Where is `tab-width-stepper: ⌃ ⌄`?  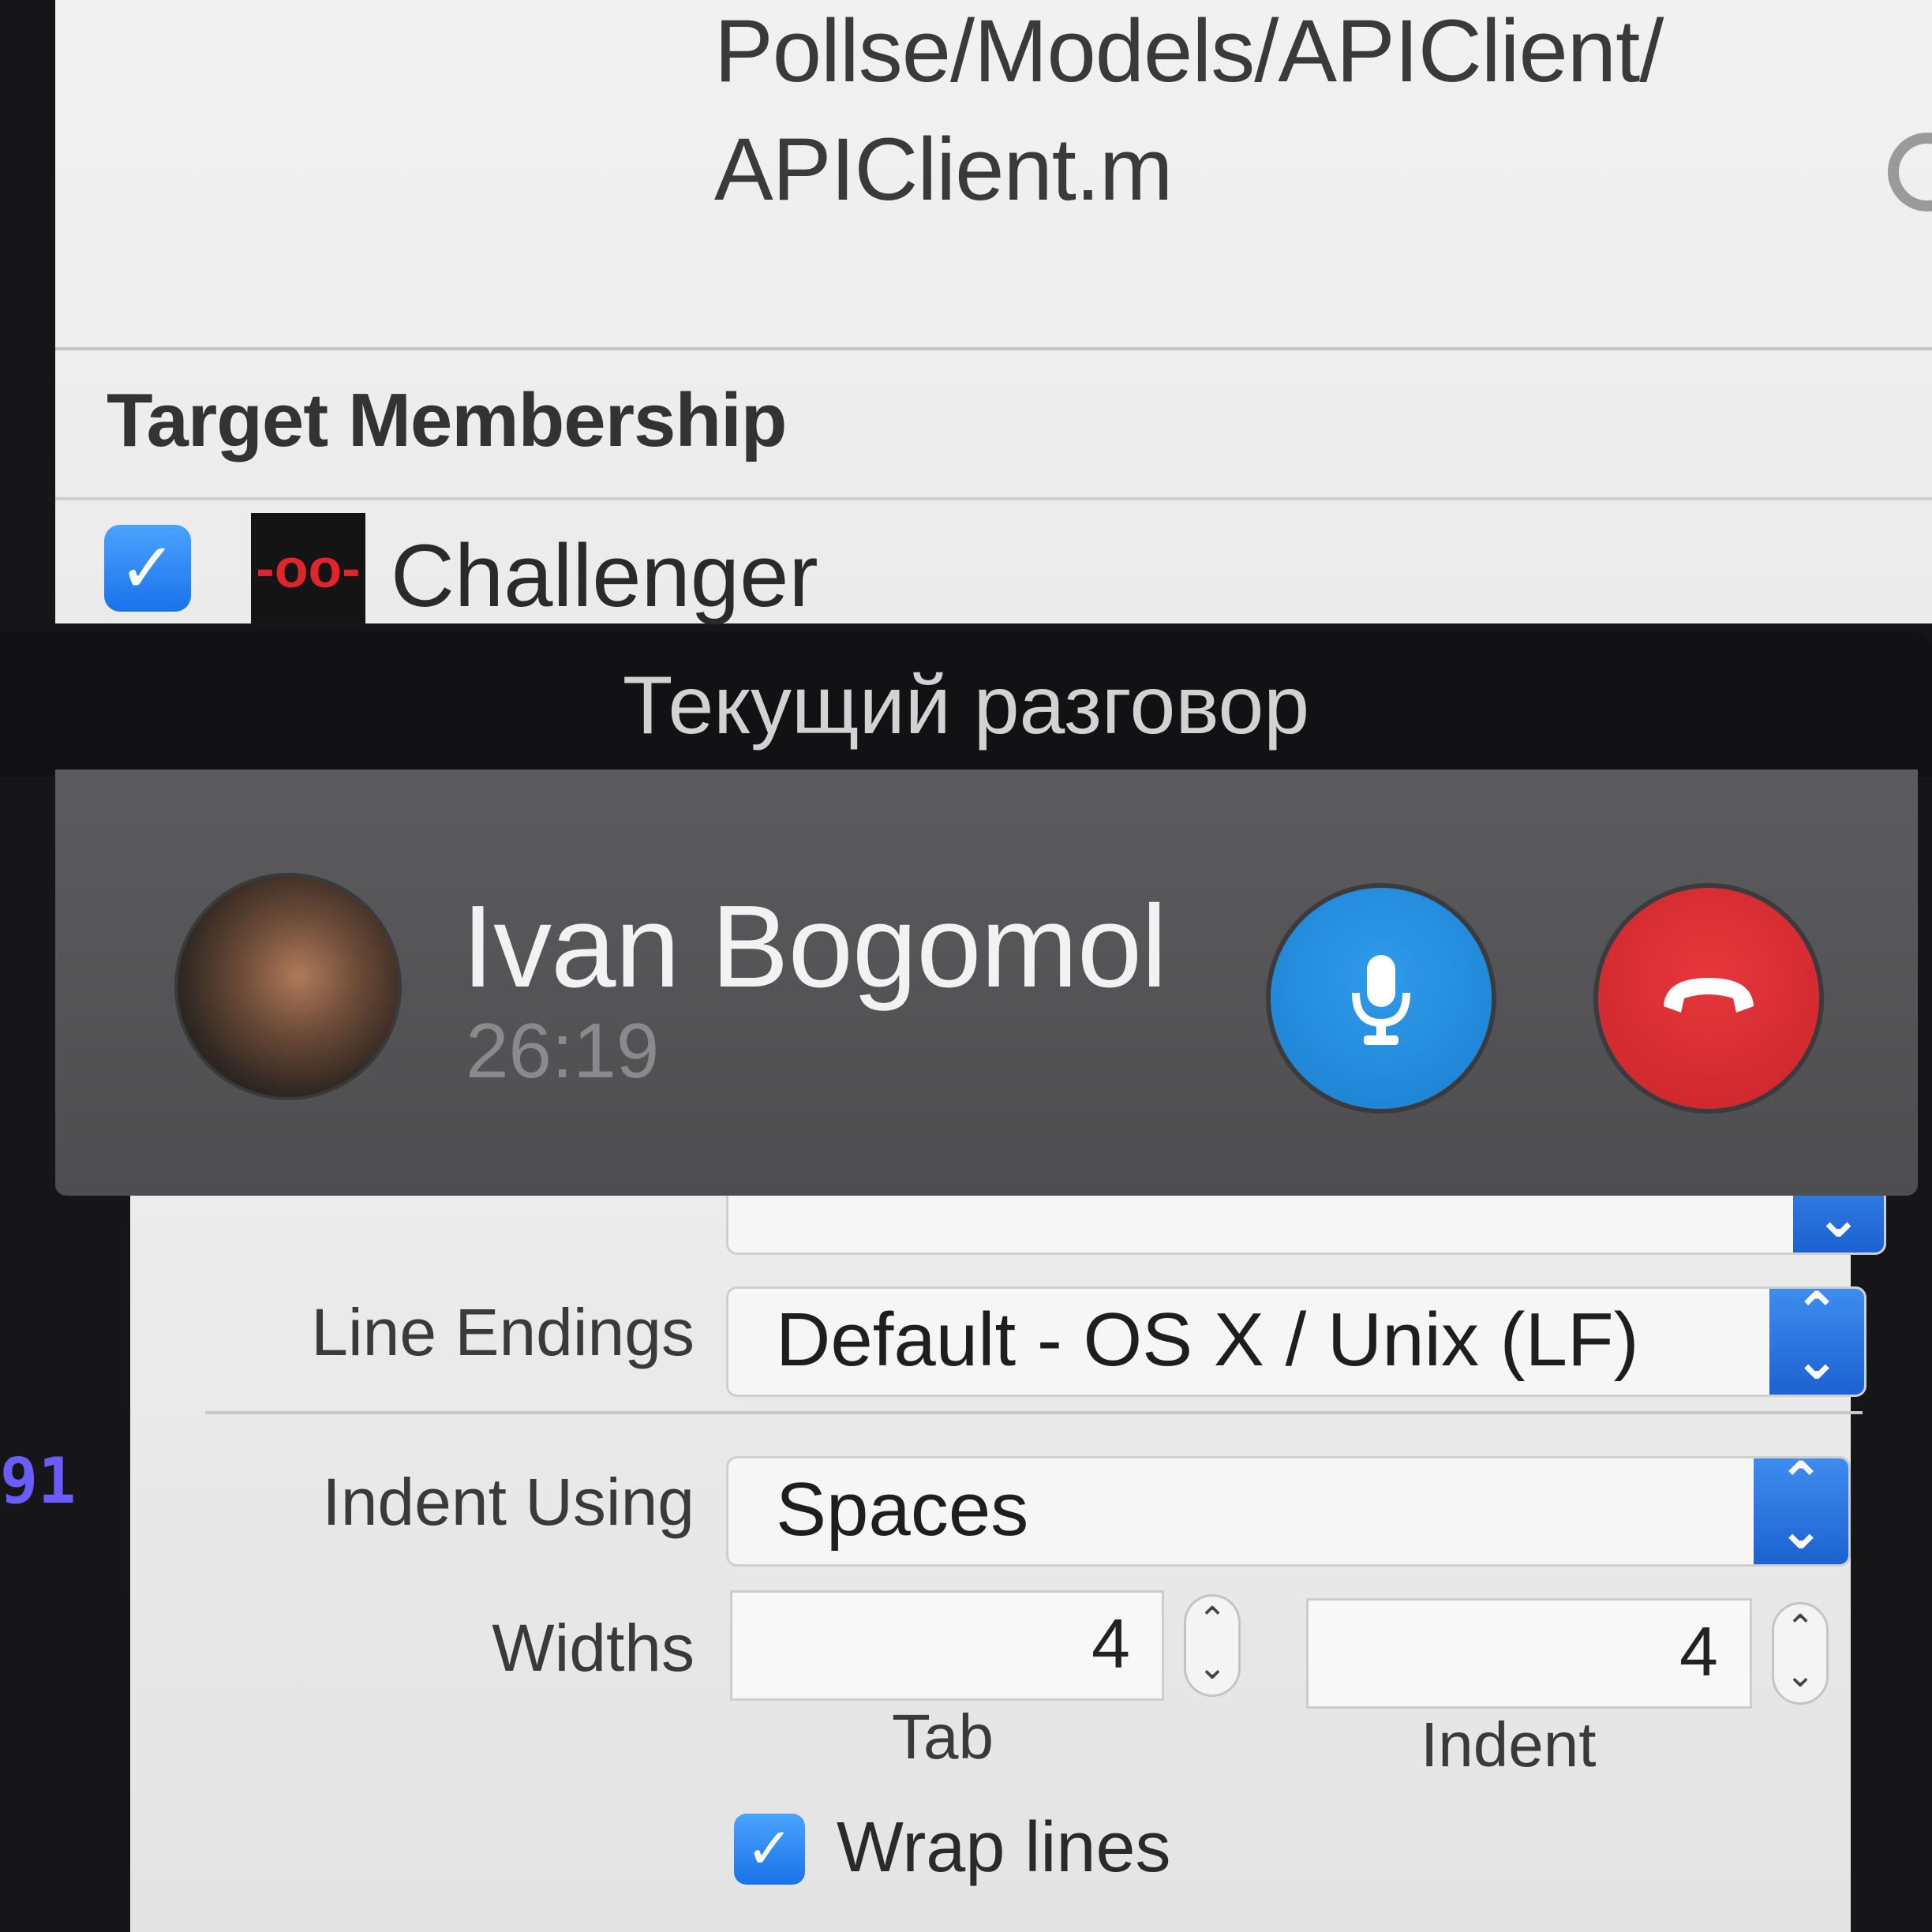
tab-width-stepper: ⌃ ⌄ is located at coordinates (1212, 1645).